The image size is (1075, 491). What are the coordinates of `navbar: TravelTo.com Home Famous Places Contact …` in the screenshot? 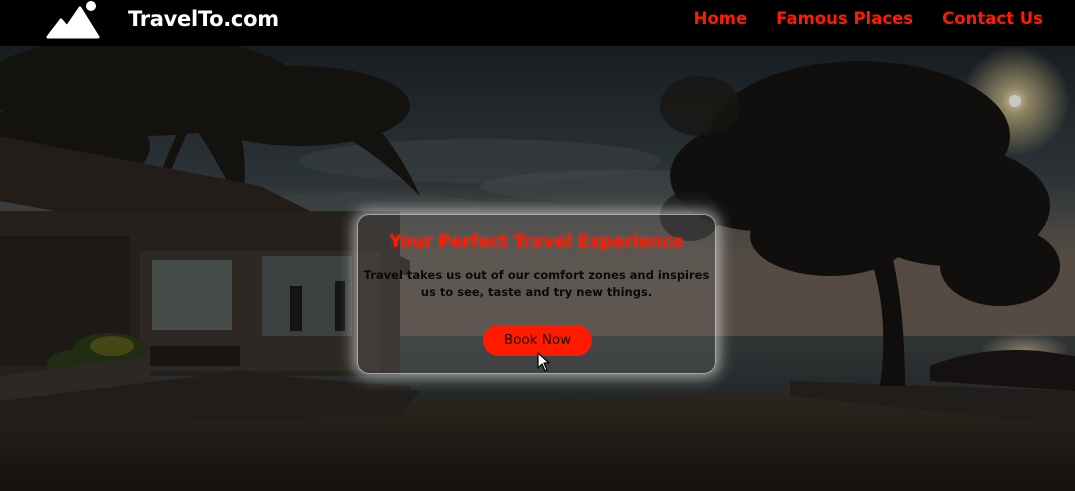 It's located at (537, 23).